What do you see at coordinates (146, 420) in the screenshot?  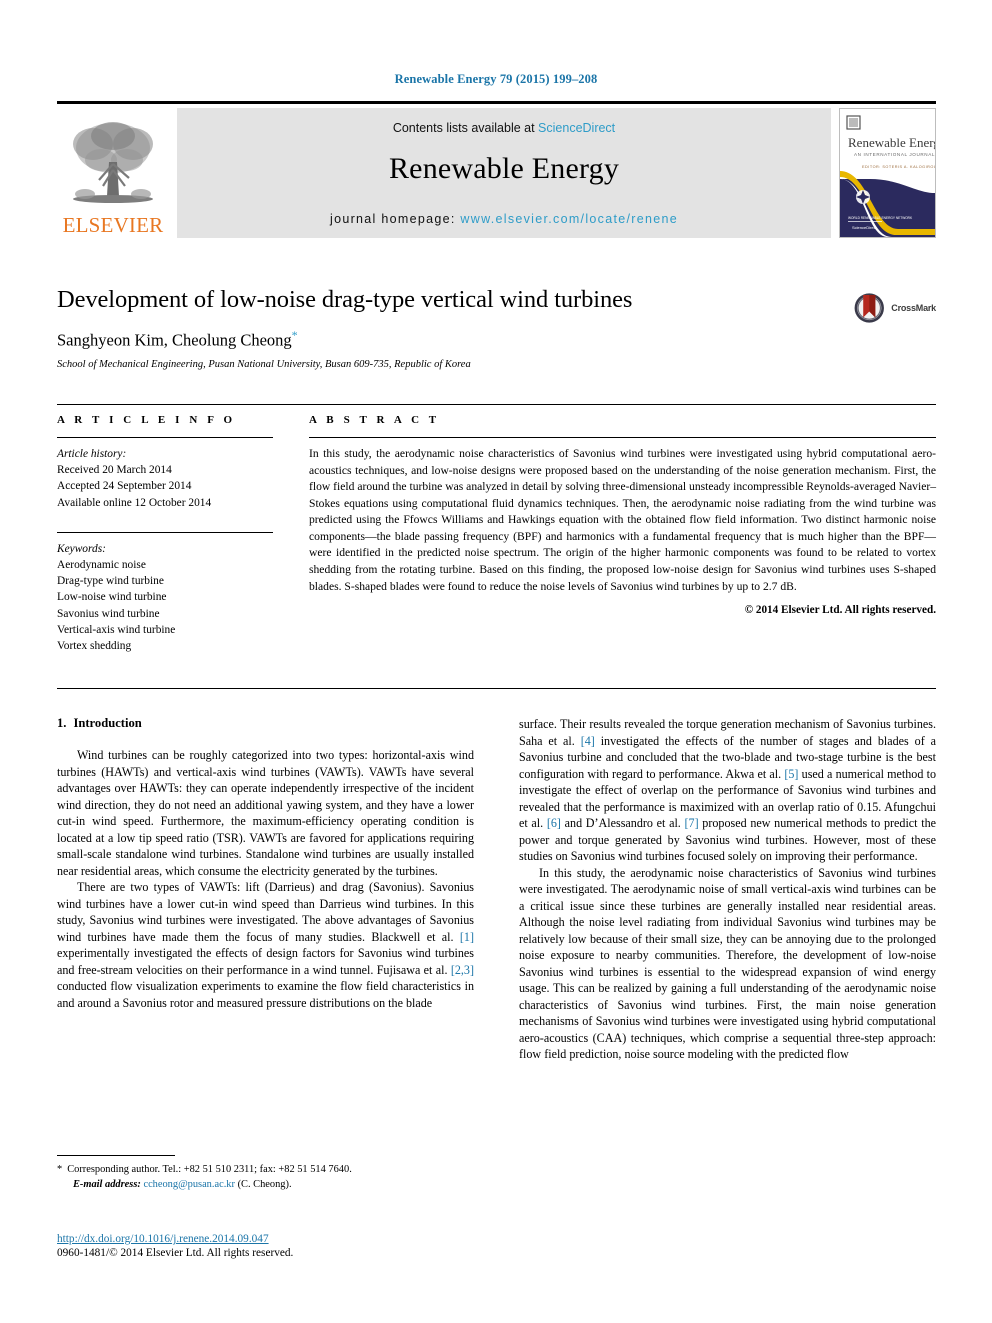 I see `article-info-heading: A R T I C L E I N F O` at bounding box center [146, 420].